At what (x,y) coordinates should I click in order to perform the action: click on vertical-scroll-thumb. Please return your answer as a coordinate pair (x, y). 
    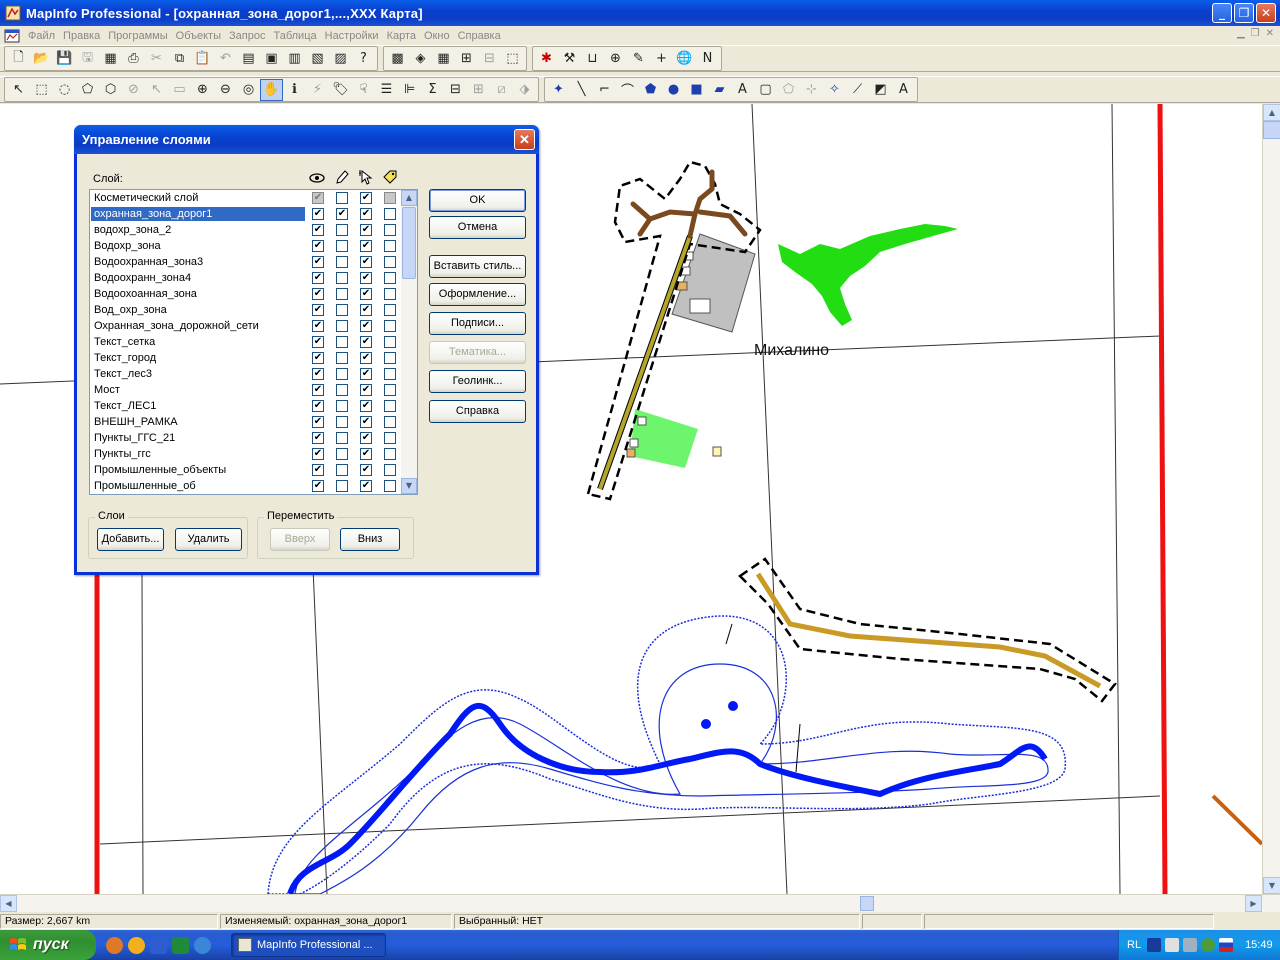
    Looking at the image, I should click on (1271, 130).